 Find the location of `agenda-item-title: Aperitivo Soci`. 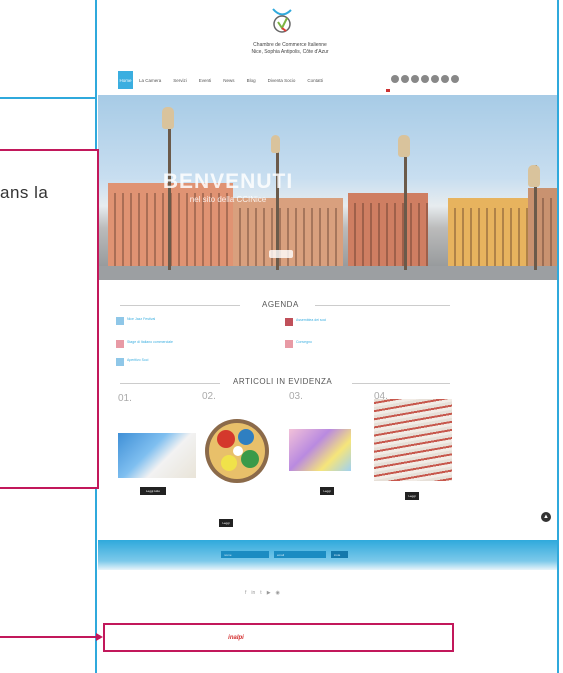

agenda-item-title: Aperitivo Soci is located at coordinates (187, 362).